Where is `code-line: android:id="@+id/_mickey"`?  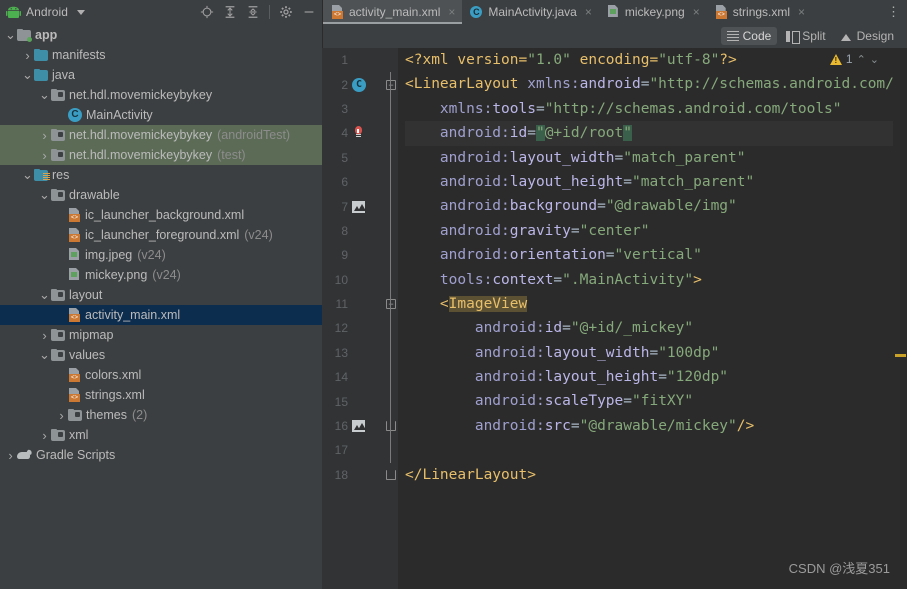
code-line: android:id="@+id/_mickey" is located at coordinates (649, 328).